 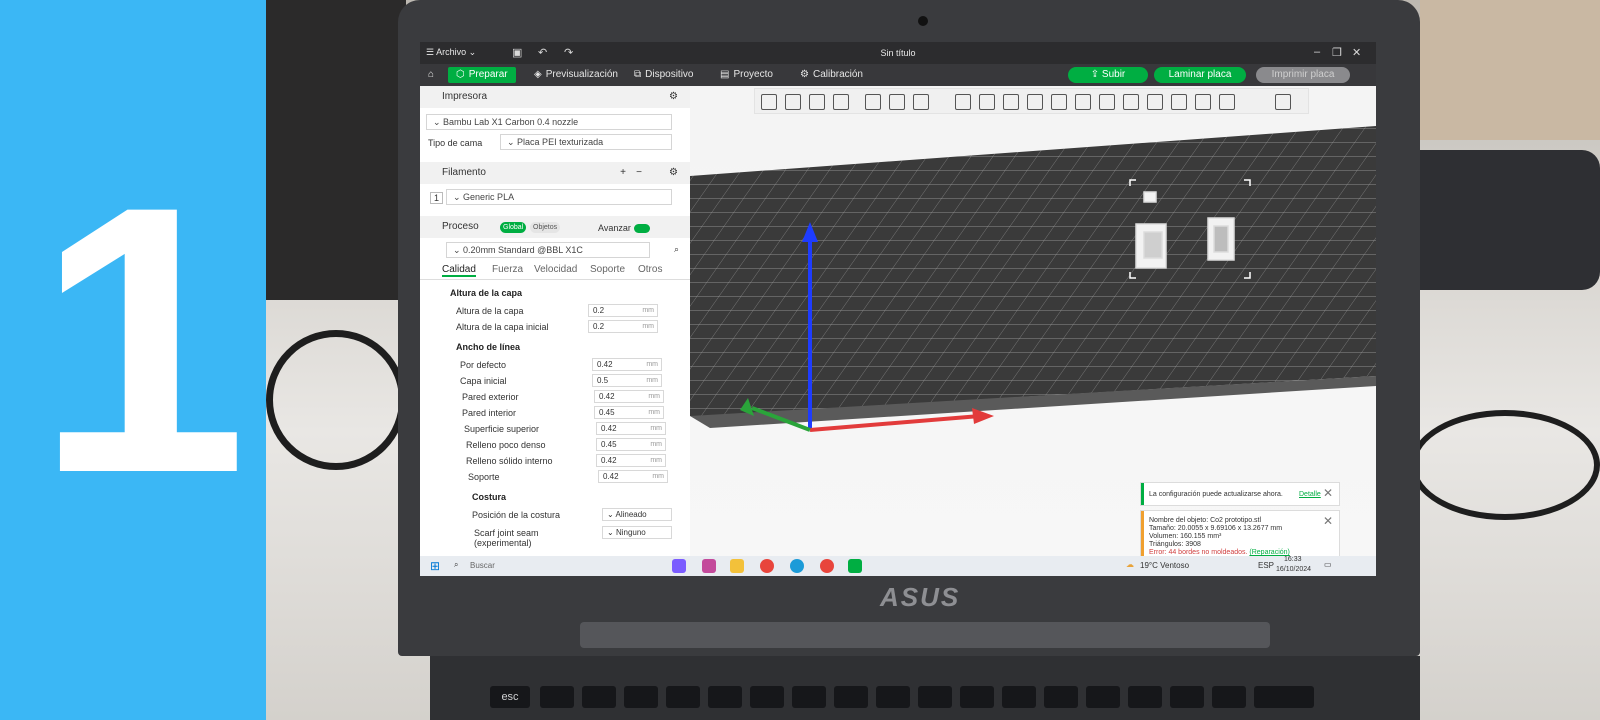 What do you see at coordinates (637, 514) in the screenshot?
I see `setting-select: ⌄ Alineado` at bounding box center [637, 514].